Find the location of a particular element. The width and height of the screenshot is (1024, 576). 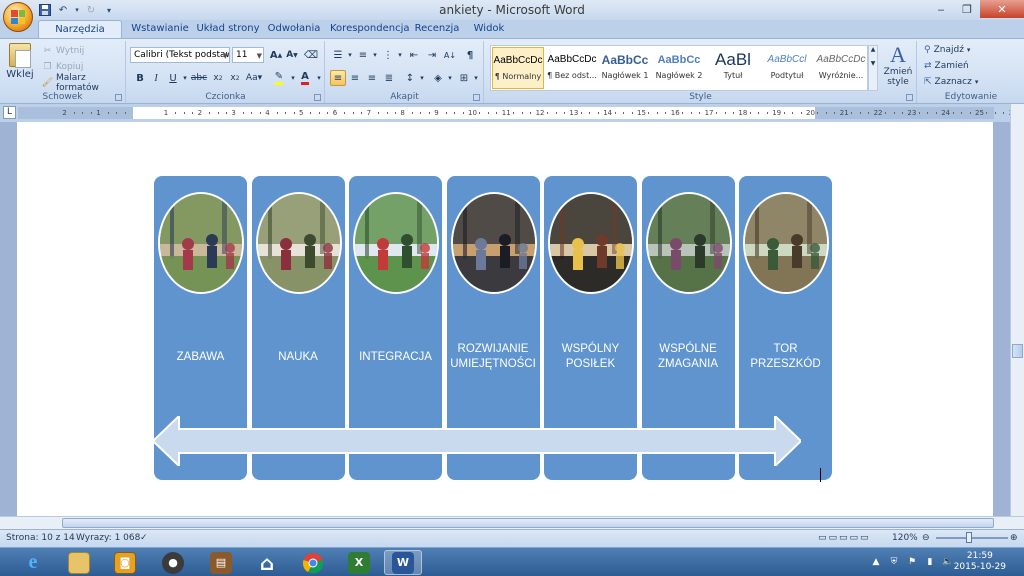

increase-indent-icon: ⇥ is located at coordinates (432, 55).